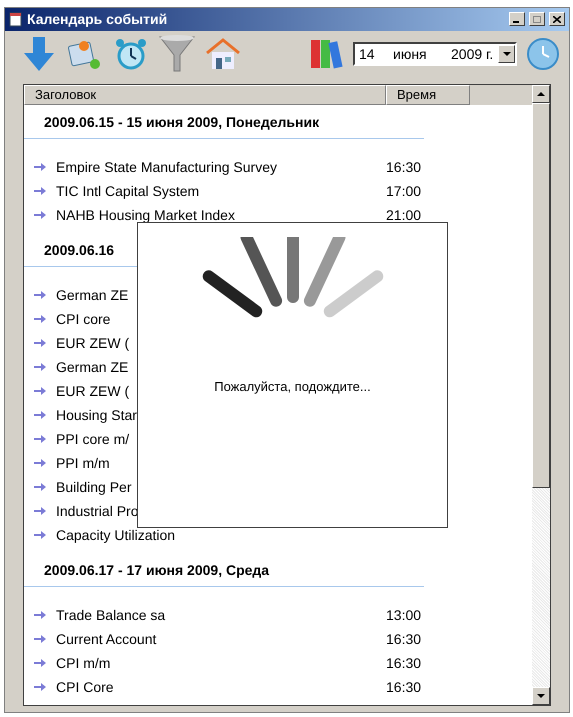 The height and width of the screenshot is (717, 573). Describe the element at coordinates (404, 615) in the screenshot. I see `event-time: 13:00` at that location.